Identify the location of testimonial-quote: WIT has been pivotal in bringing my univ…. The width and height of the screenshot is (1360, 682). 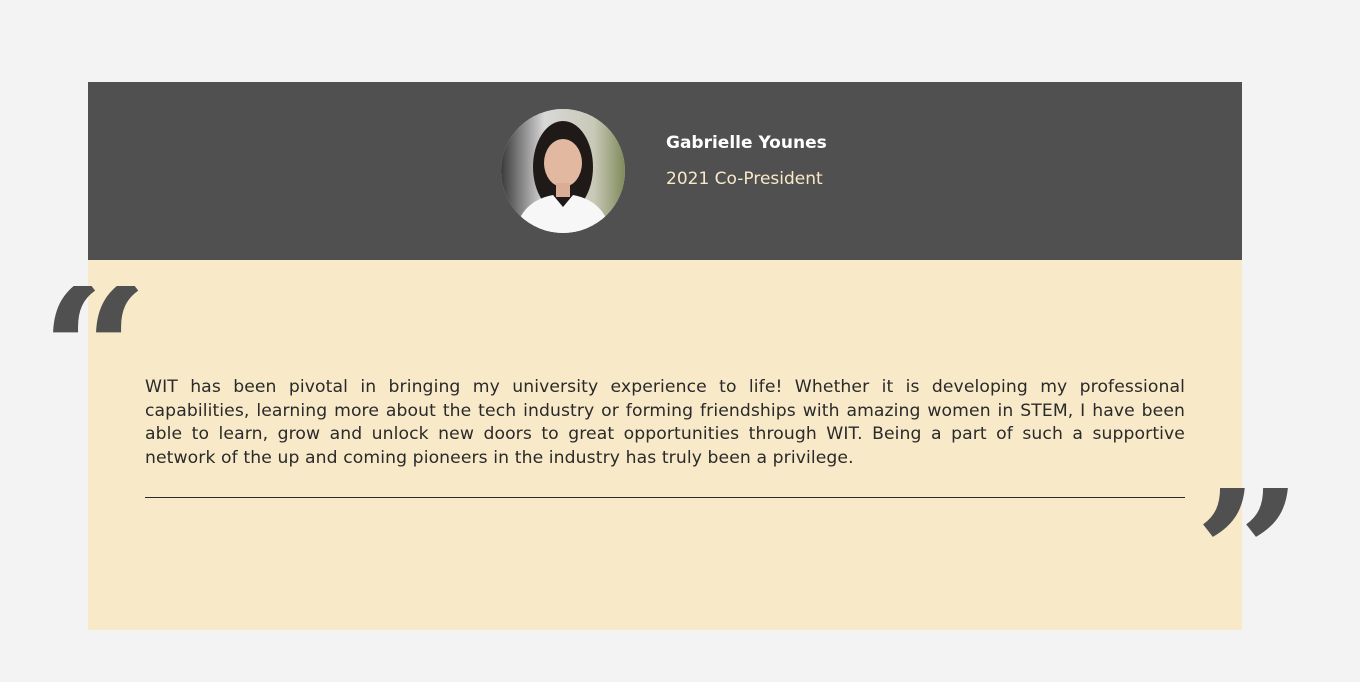
(665, 422).